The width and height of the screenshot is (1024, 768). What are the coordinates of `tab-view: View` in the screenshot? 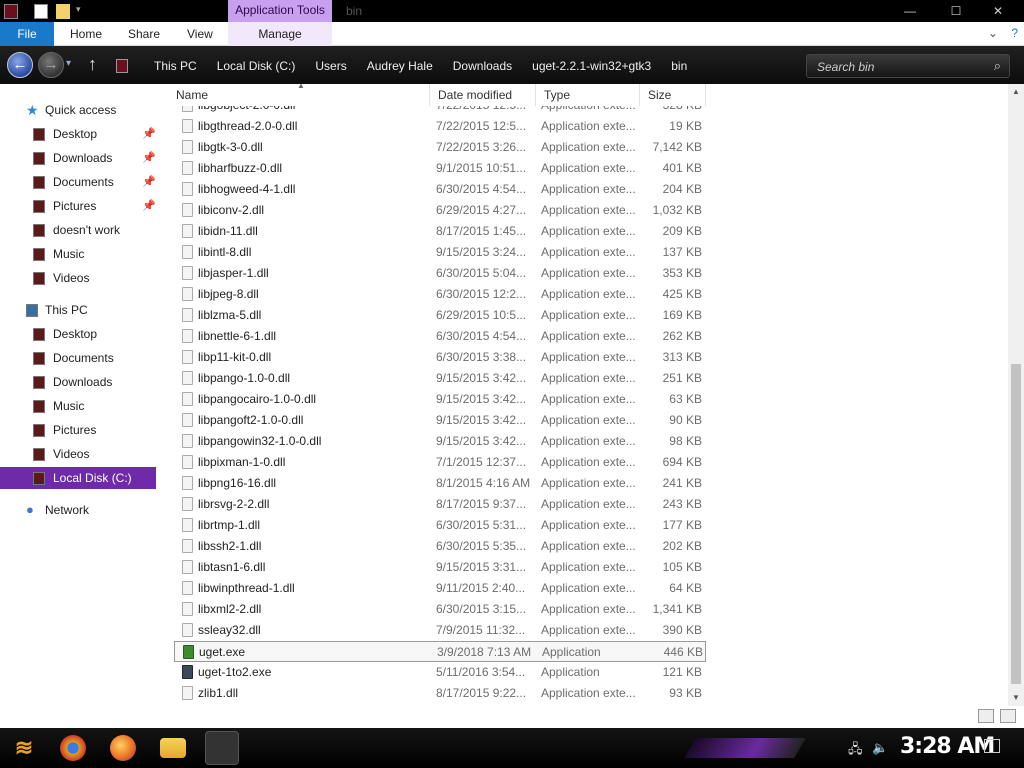 It's located at (200, 34).